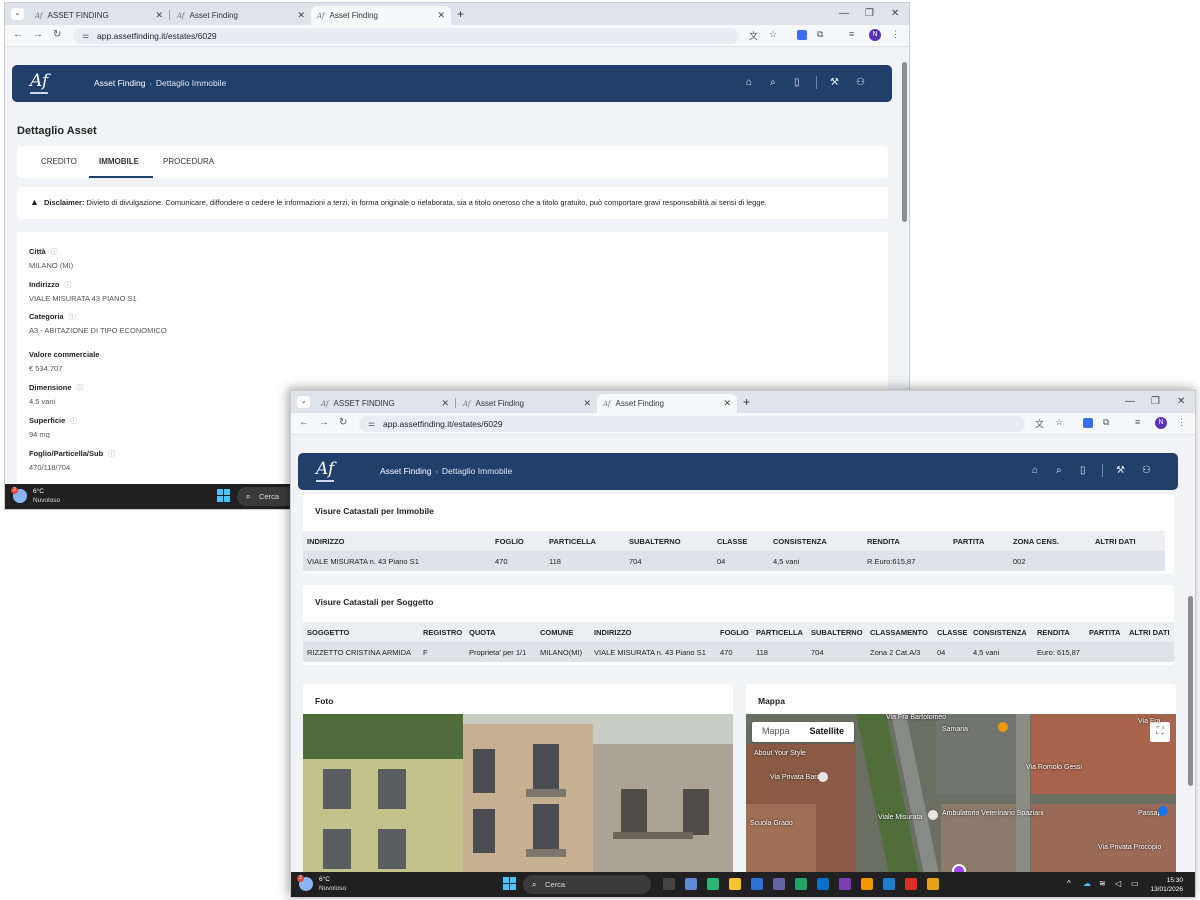  I want to click on p-app-icon, so click(845, 884).